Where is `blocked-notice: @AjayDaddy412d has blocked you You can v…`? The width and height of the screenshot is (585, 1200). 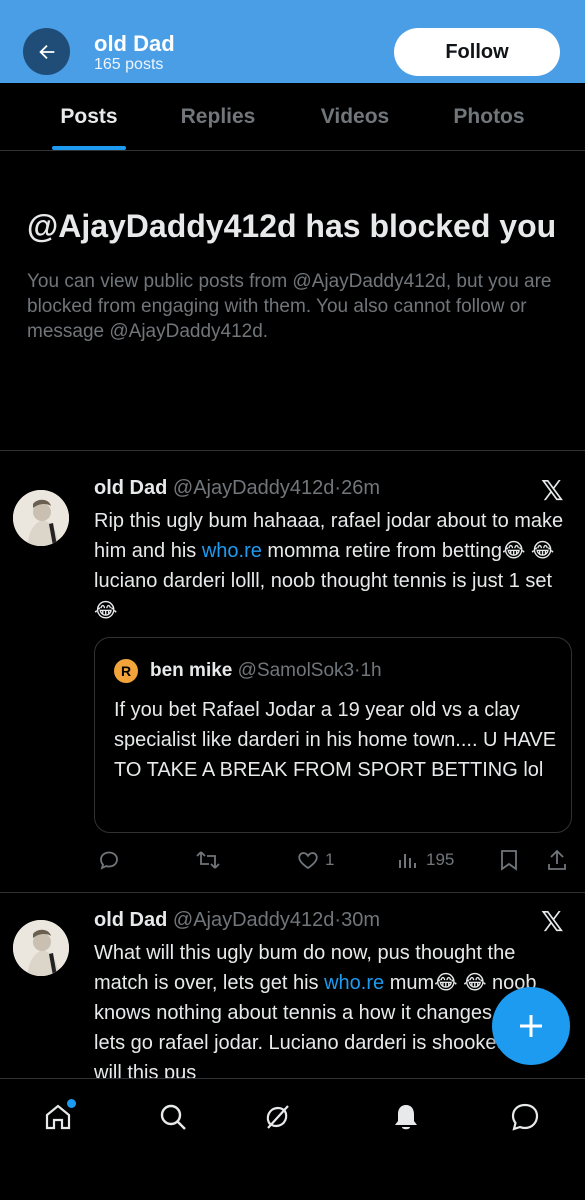
blocked-notice: @AjayDaddy412d has blocked you You can v… is located at coordinates (297, 274).